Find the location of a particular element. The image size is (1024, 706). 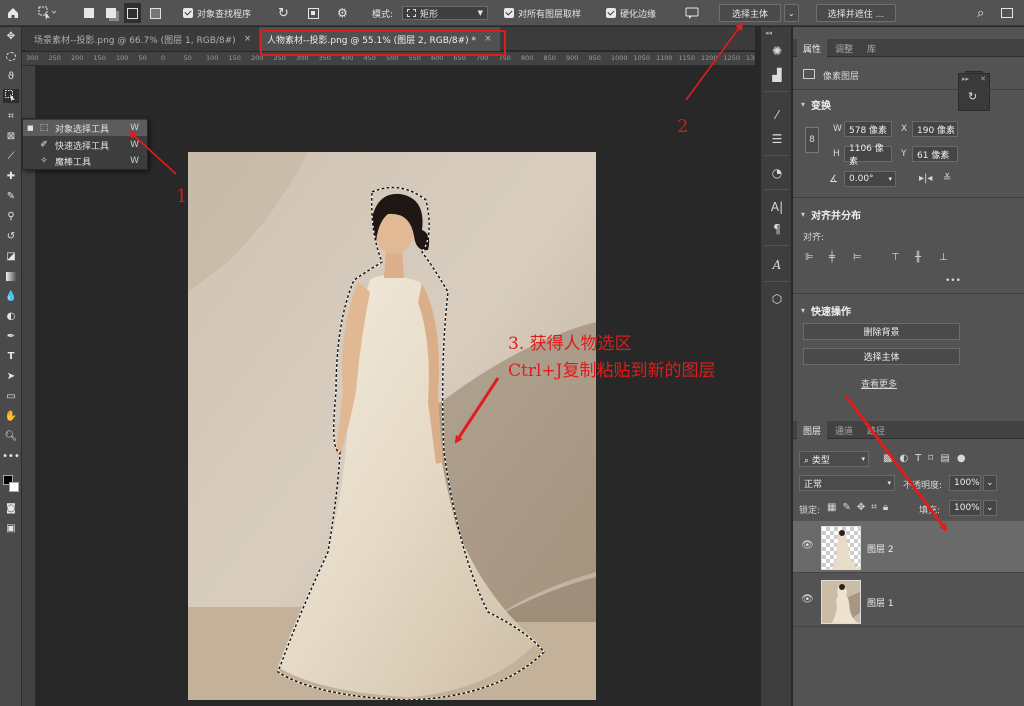

arrow-to-select-subject is located at coordinates (714, 61).